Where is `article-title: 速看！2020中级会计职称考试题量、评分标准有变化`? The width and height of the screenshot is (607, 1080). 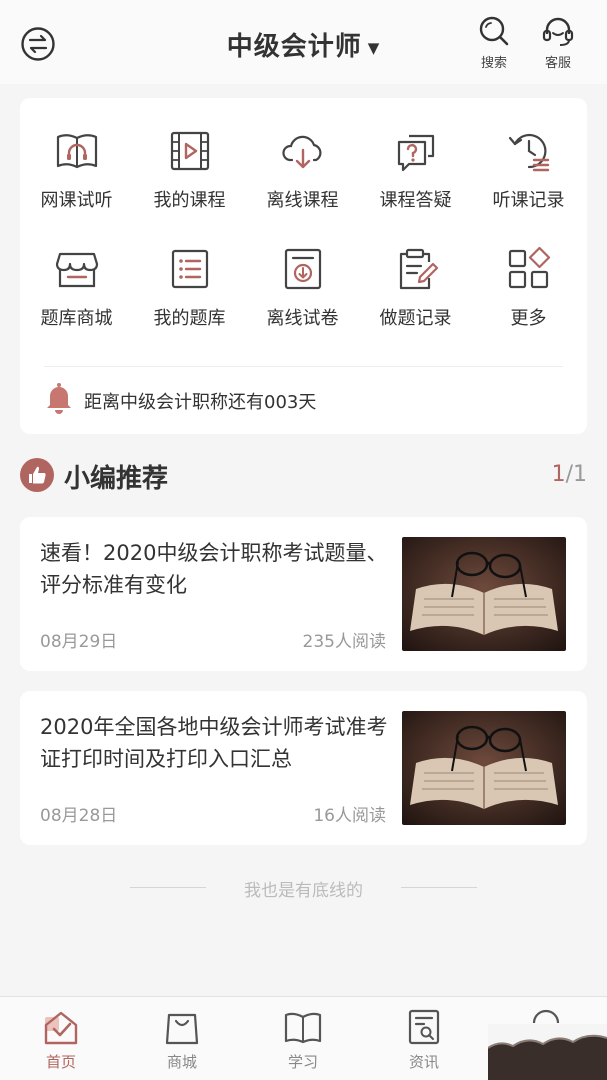
article-title: 速看！2020中级会计职称考试题量、评分标准有变化 is located at coordinates (214, 569).